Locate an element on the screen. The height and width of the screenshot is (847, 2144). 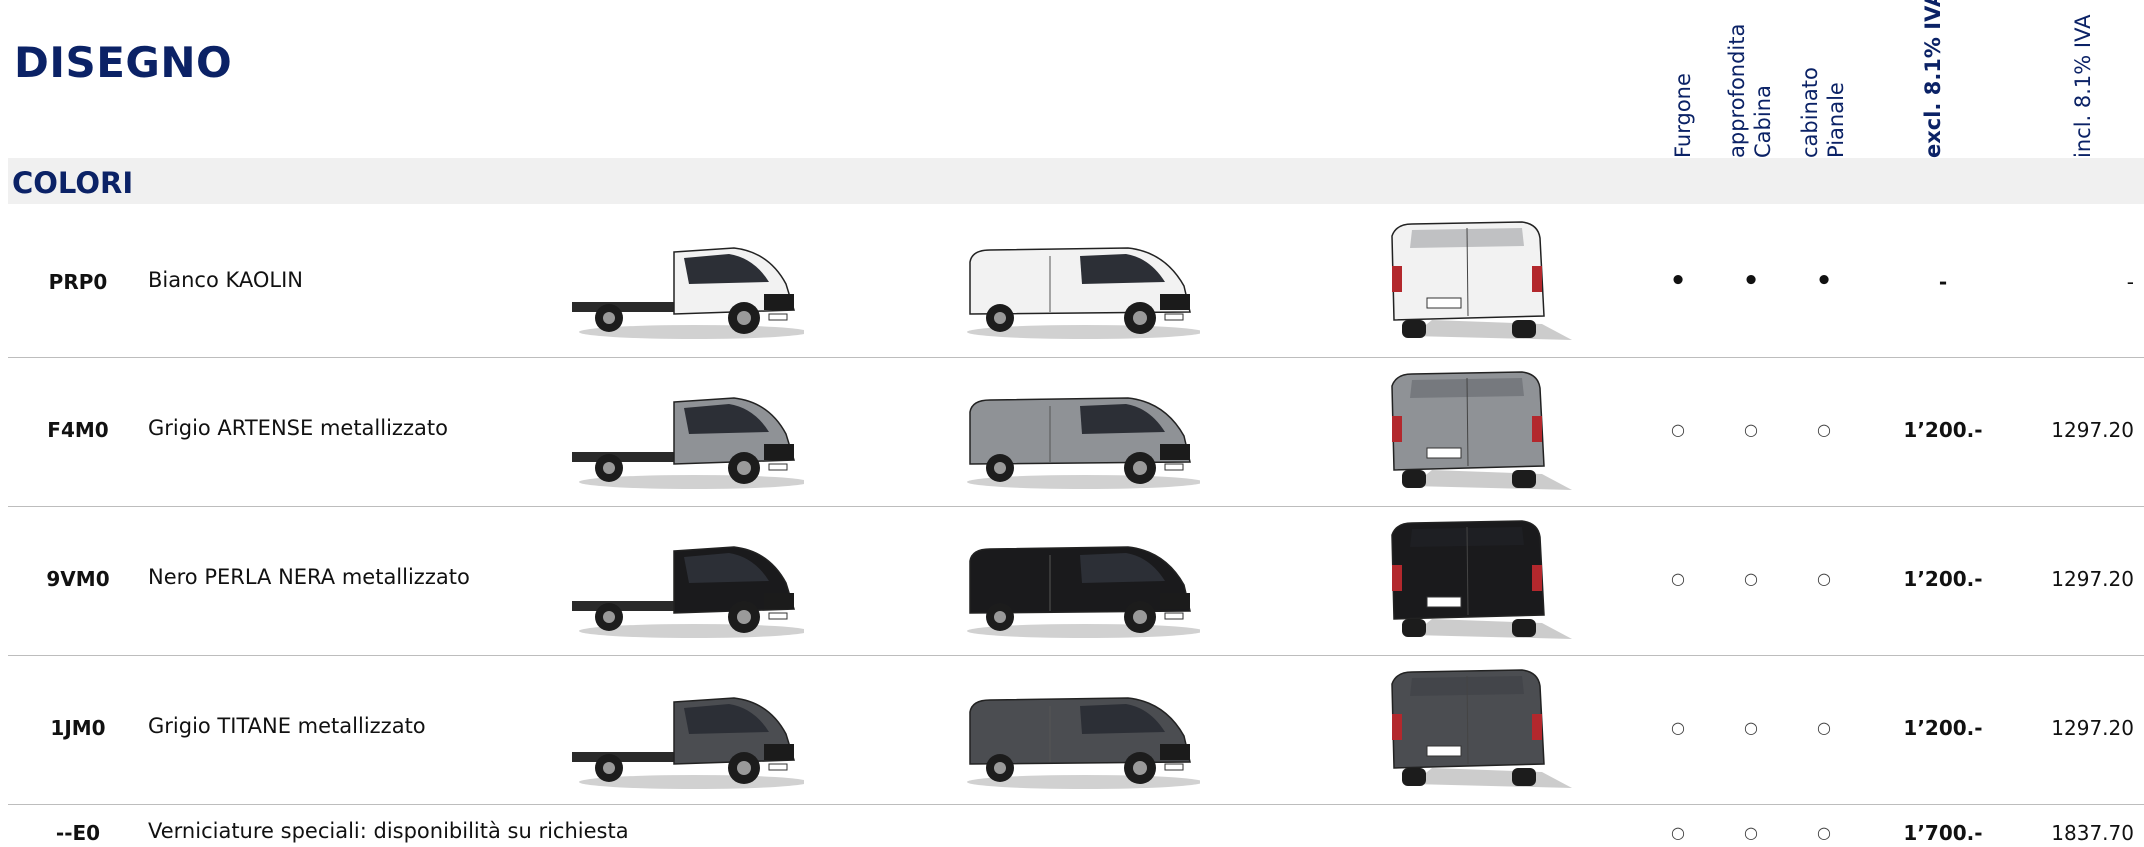
price-incl-vat: 1837.70 is located at coordinates (2092, 833).